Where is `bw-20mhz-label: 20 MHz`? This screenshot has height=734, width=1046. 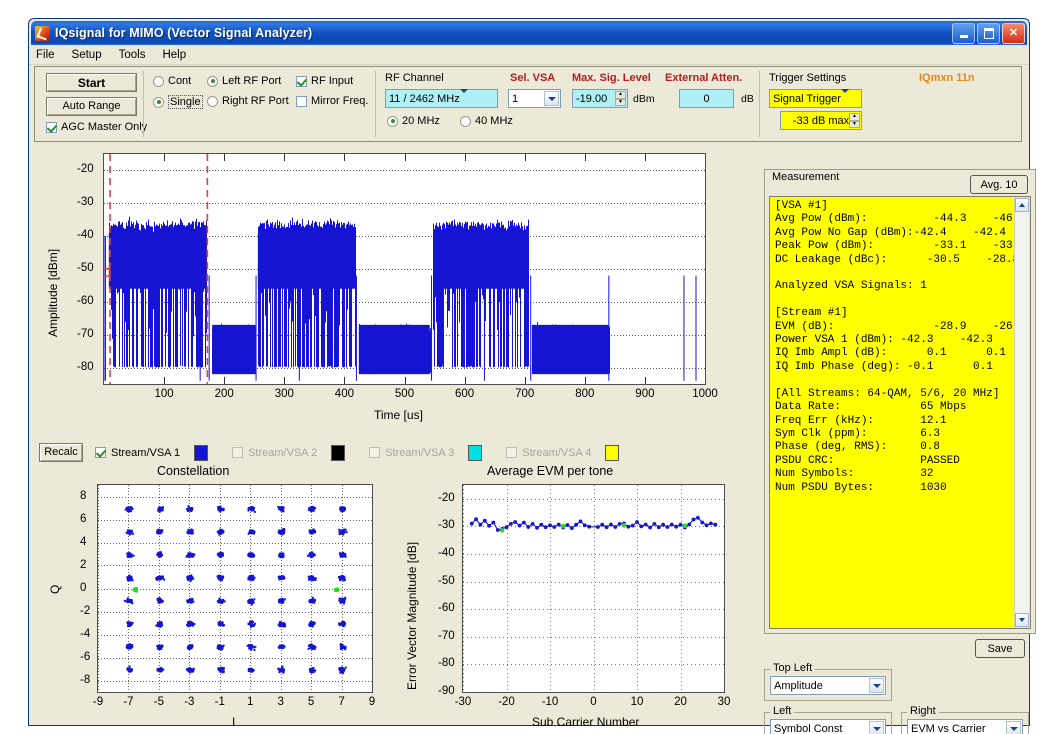
bw-20mhz-label: 20 MHz is located at coordinates (421, 121).